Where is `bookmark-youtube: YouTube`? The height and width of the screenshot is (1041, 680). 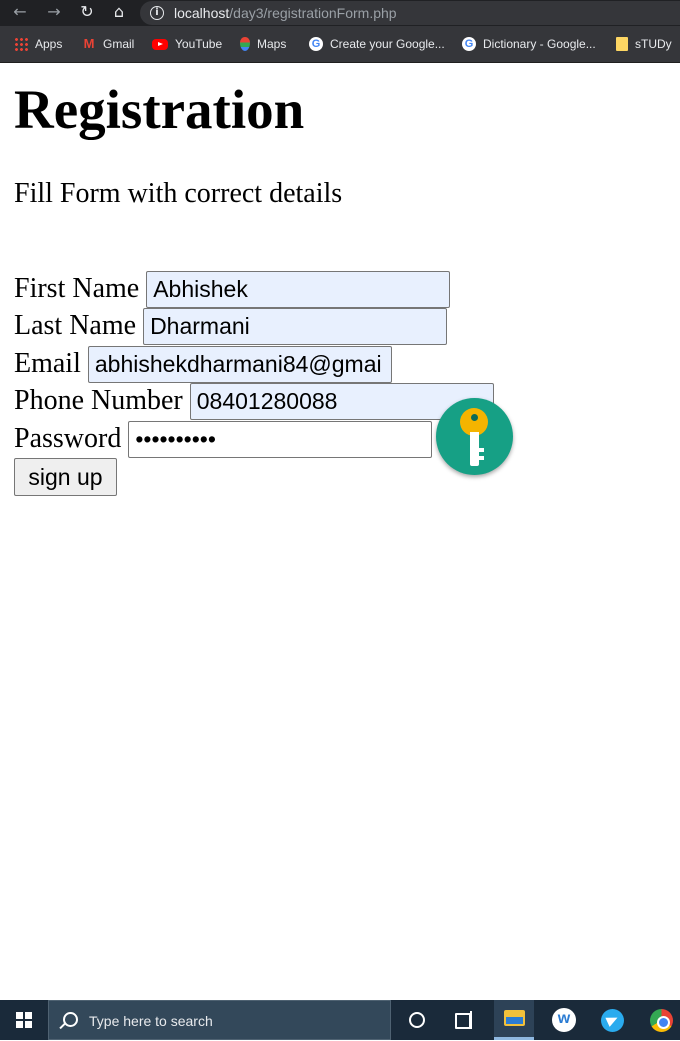
bookmark-youtube: YouTube is located at coordinates (187, 44).